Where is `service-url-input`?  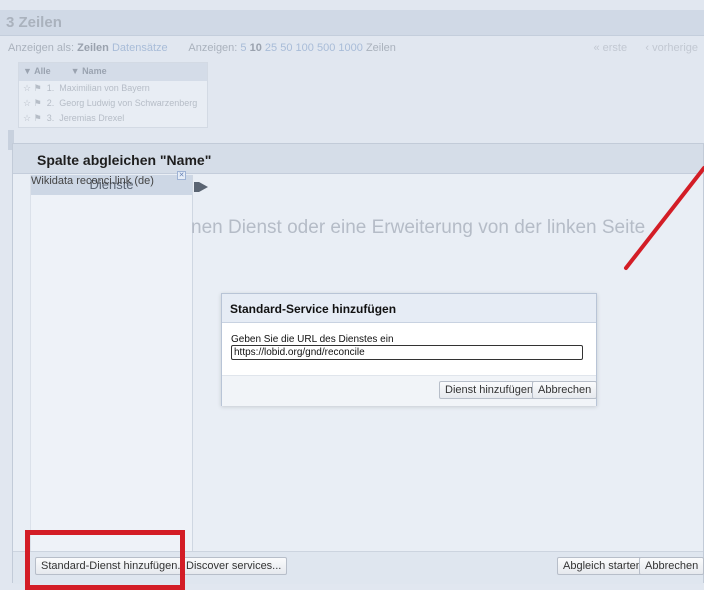
service-url-input is located at coordinates (407, 352).